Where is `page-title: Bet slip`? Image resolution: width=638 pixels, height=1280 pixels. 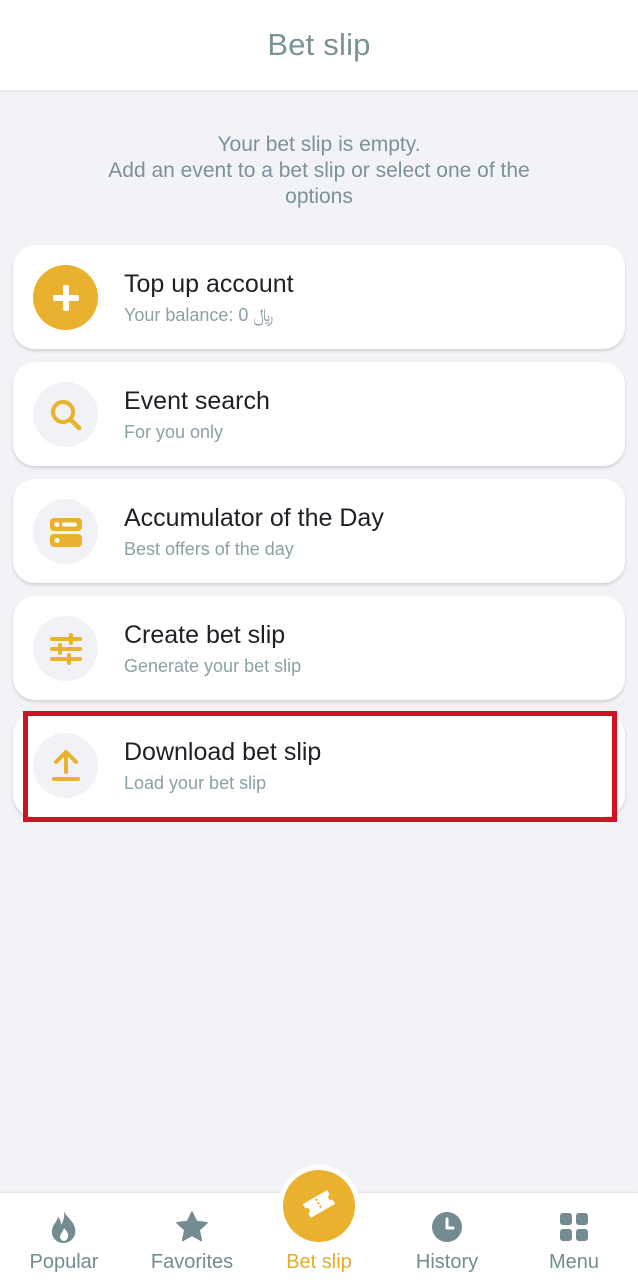
page-title: Bet slip is located at coordinates (319, 44).